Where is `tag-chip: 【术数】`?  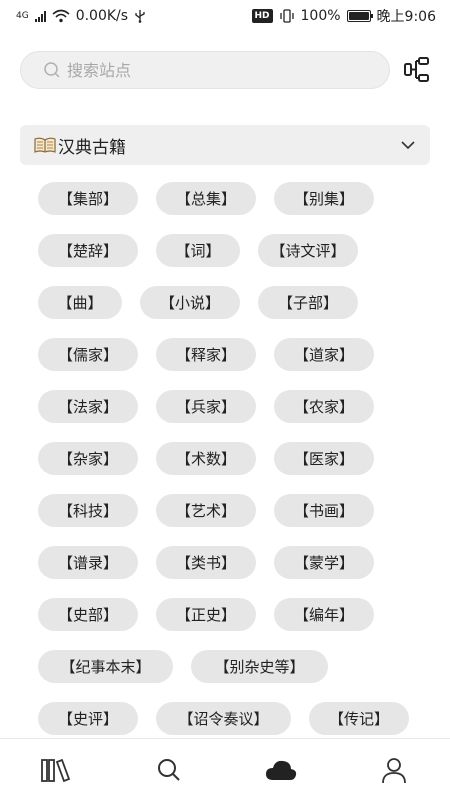
tag-chip: 【术数】 is located at coordinates (206, 458).